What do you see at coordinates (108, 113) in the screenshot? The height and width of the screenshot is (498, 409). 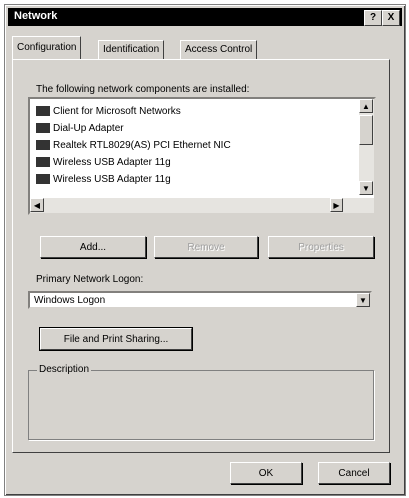 I see `list-item: Client for Microsoft Networks` at bounding box center [108, 113].